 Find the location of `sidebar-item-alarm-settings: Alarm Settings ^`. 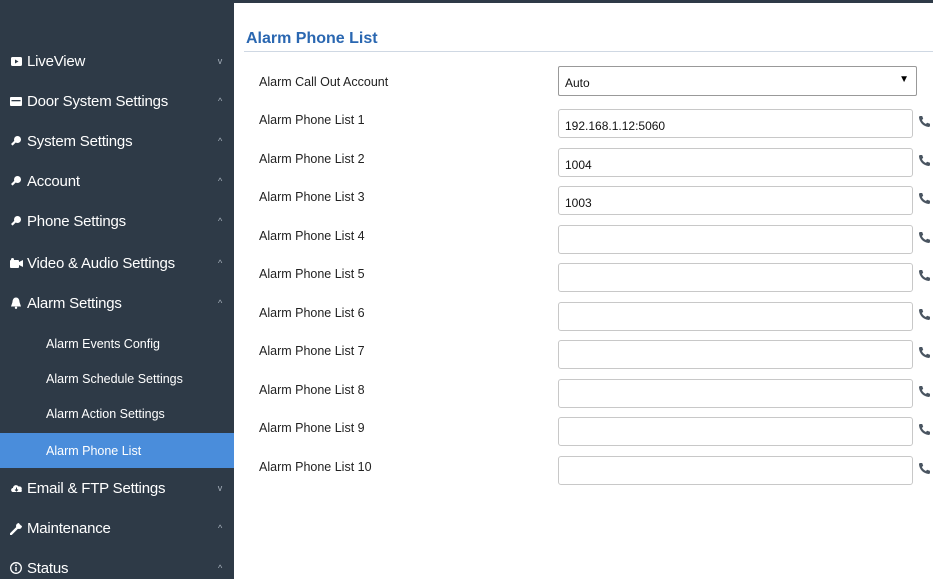

sidebar-item-alarm-settings: Alarm Settings ^ is located at coordinates (117, 303).